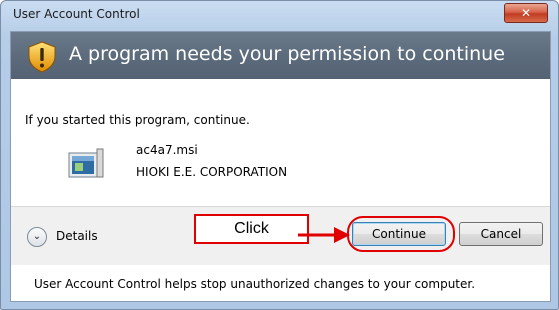  What do you see at coordinates (76, 14) in the screenshot?
I see `dialog-title: User Account Control` at bounding box center [76, 14].